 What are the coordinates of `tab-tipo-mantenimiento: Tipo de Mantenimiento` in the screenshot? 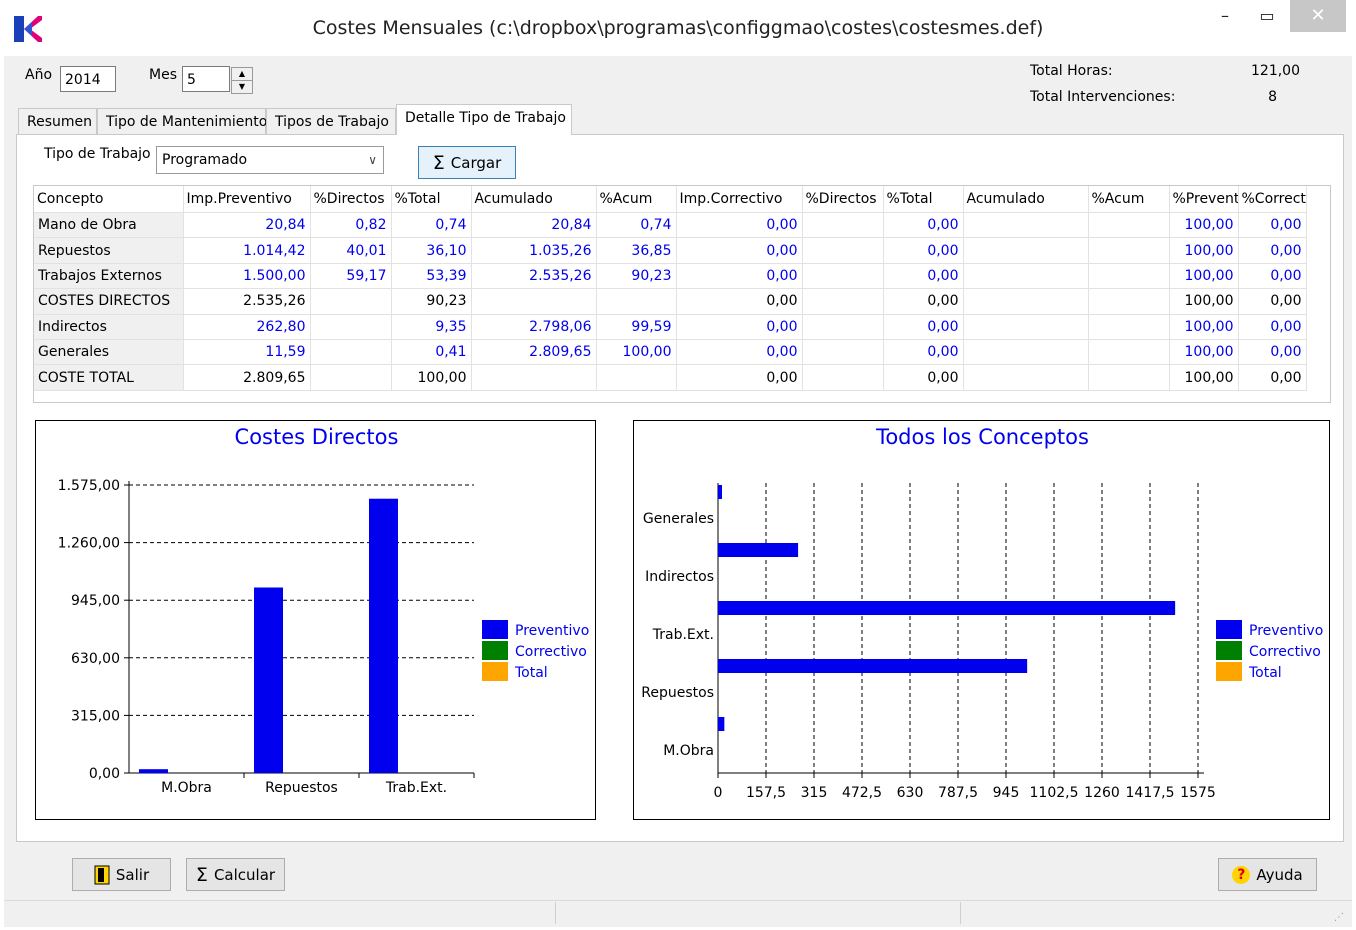 It's located at (182, 121).